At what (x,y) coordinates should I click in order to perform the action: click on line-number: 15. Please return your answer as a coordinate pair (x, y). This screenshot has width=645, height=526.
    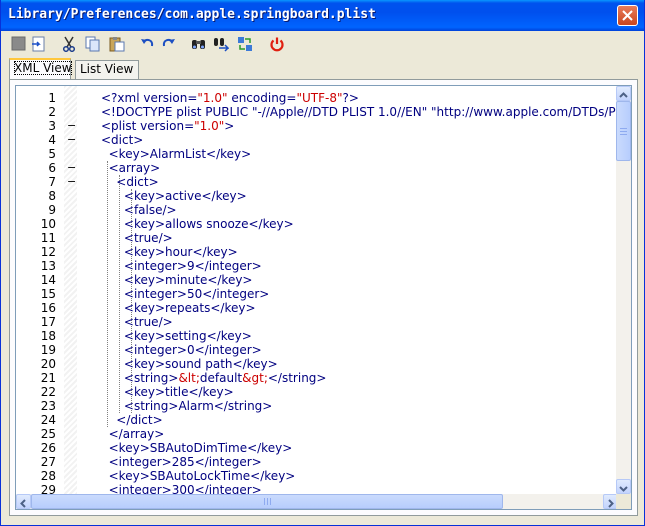
    Looking at the image, I should click on (48, 294).